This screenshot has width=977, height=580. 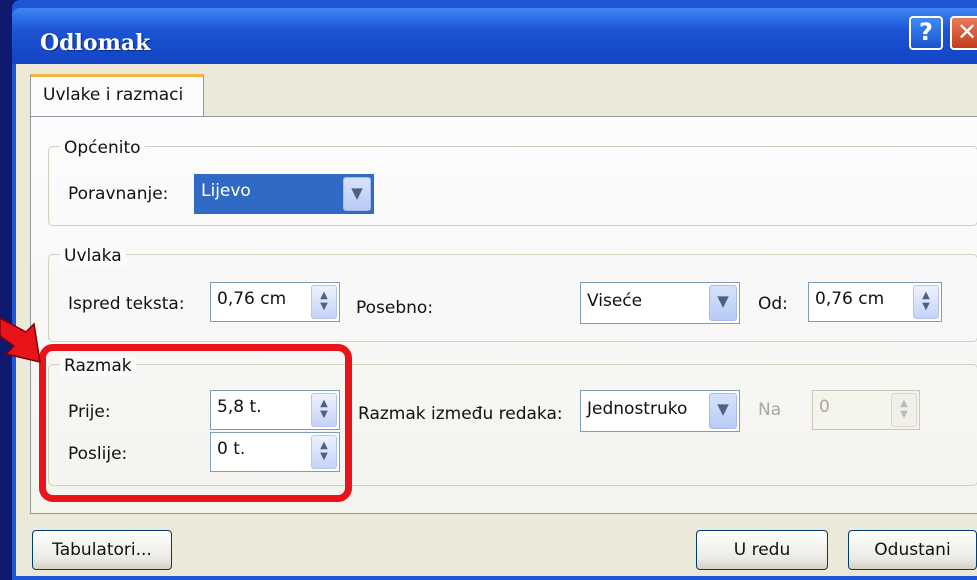 I want to click on help-icon: ?, so click(x=926, y=32).